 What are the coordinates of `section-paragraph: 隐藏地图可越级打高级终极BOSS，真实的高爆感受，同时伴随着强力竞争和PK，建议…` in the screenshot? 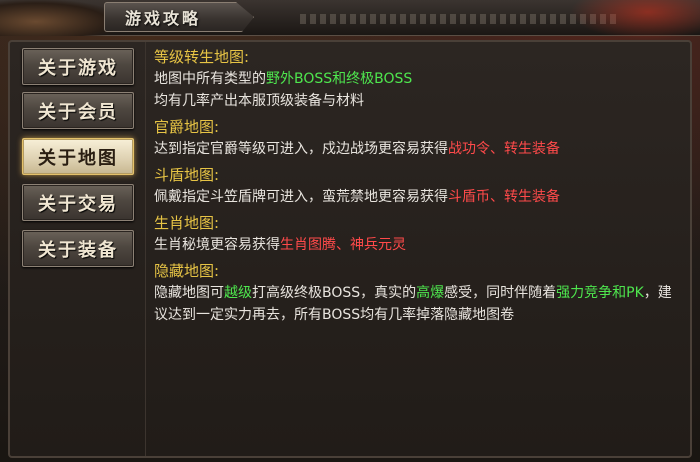 It's located at (419, 304).